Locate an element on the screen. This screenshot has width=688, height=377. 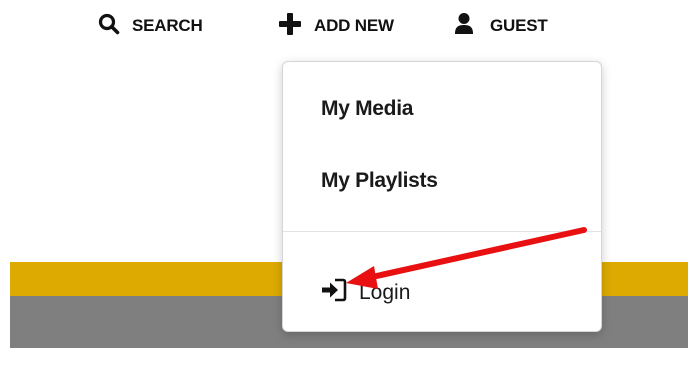
login-label: Login is located at coordinates (385, 292).